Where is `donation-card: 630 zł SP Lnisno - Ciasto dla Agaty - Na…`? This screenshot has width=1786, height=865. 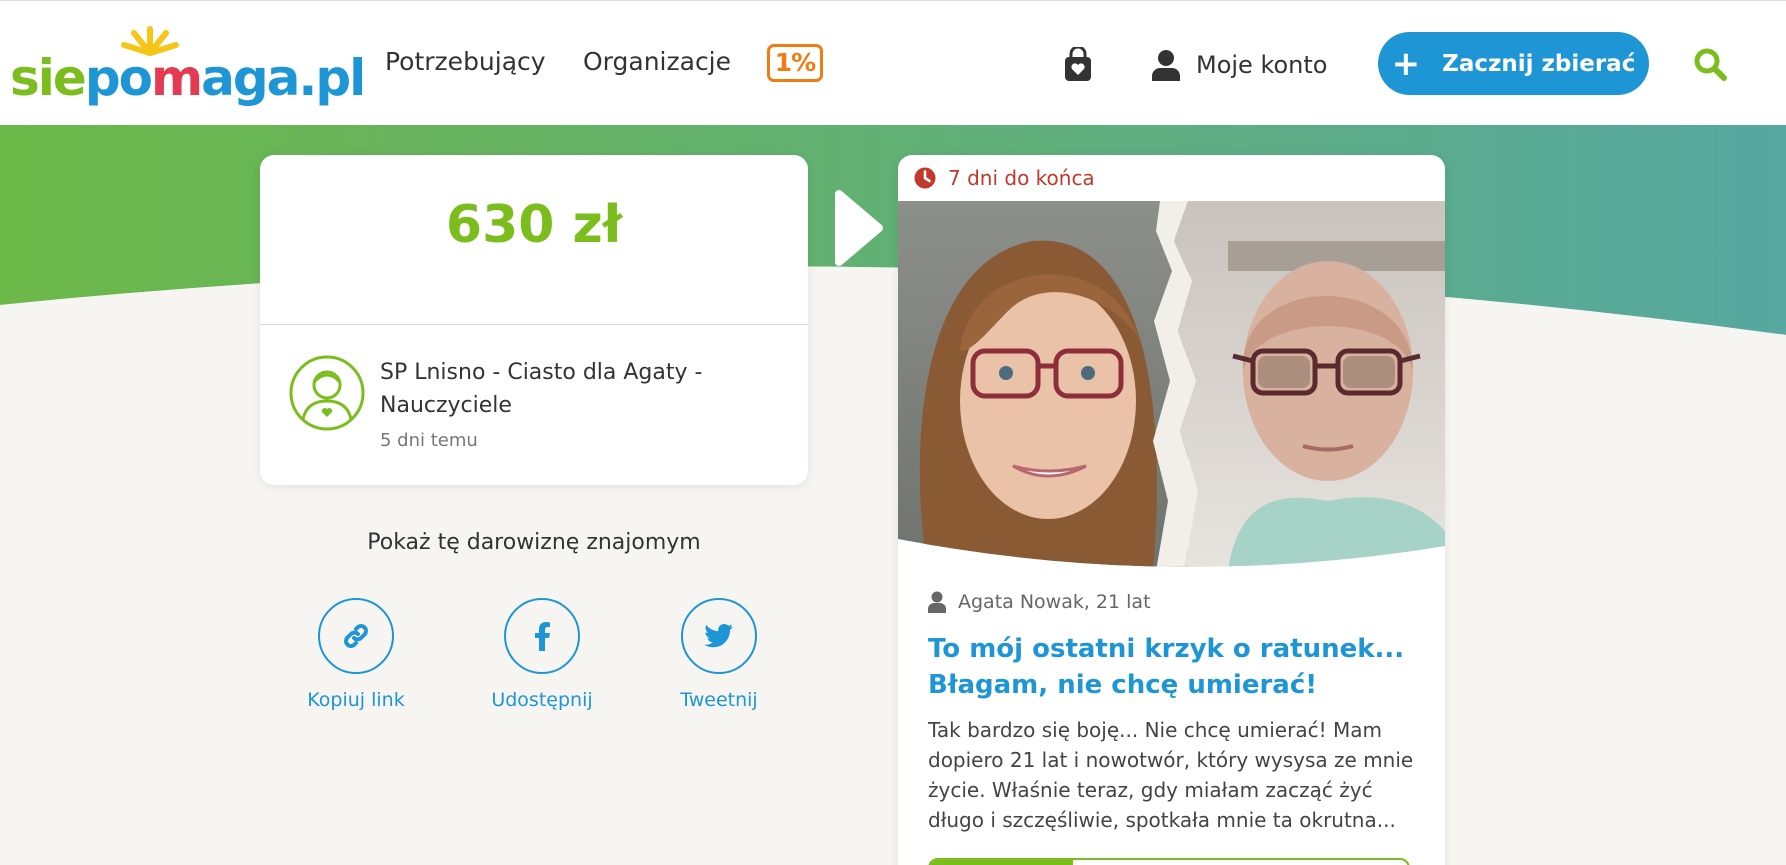
donation-card: 630 zł SP Lnisno - Ciasto dla Agaty - Na… is located at coordinates (534, 320).